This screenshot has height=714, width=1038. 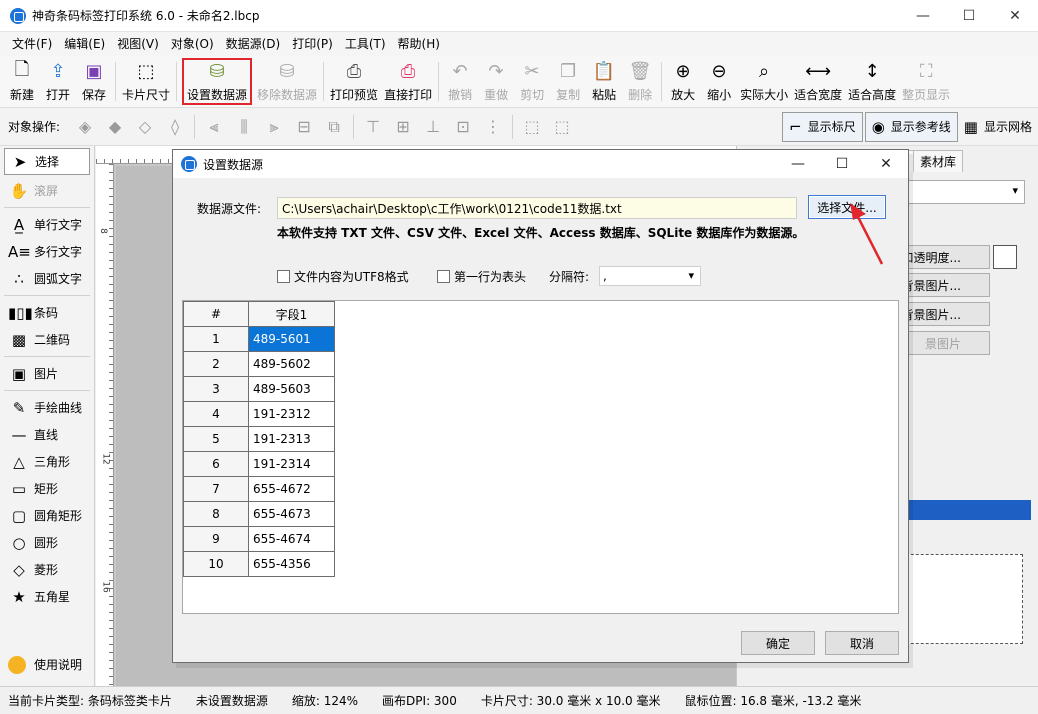 What do you see at coordinates (47, 461) in the screenshot?
I see `tool-triangle: △ 三角形` at bounding box center [47, 461].